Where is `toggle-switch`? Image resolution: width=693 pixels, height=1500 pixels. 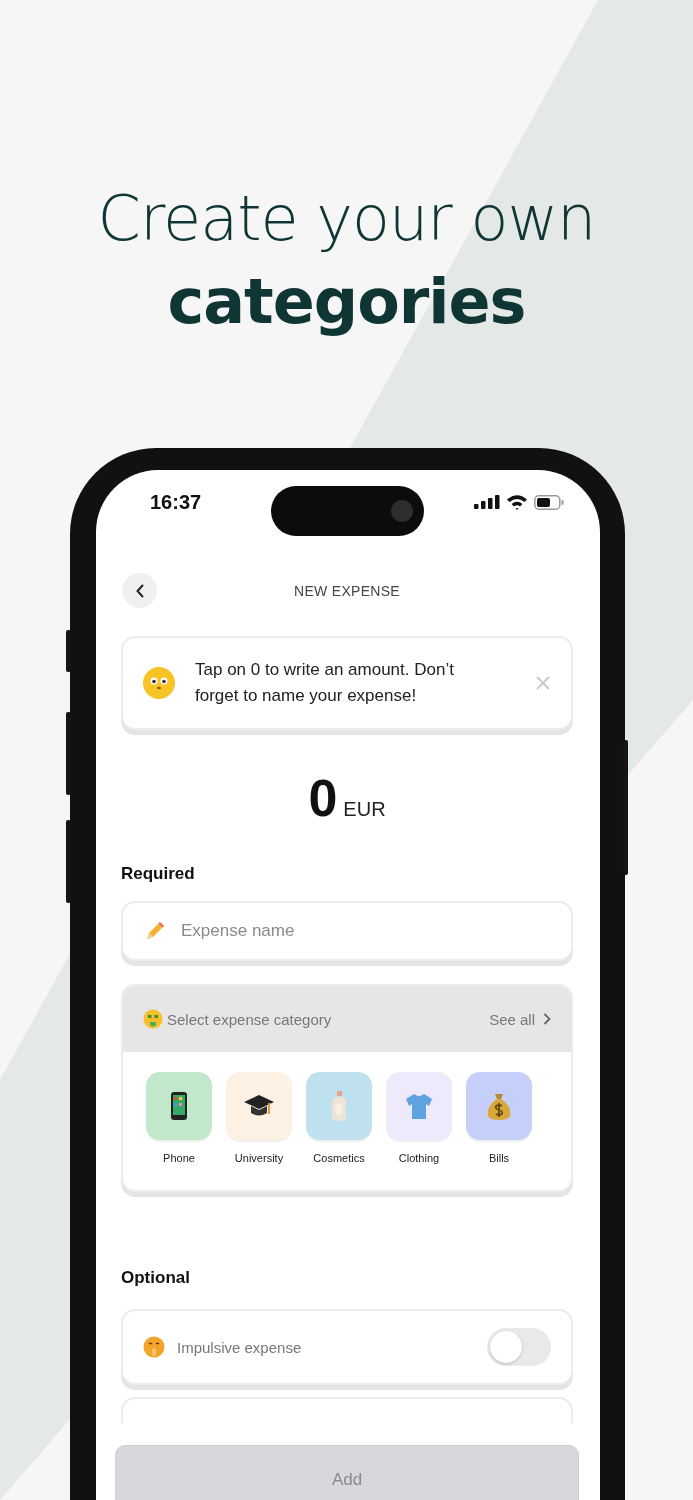 toggle-switch is located at coordinates (519, 1347).